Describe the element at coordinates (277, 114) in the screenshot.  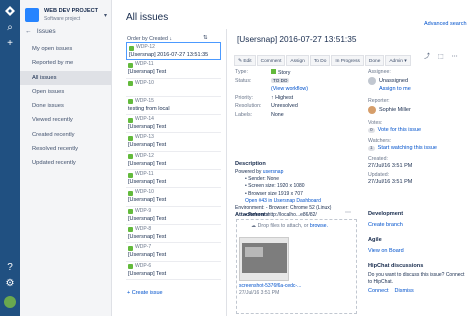
I see `field-value-labels: None` at that location.